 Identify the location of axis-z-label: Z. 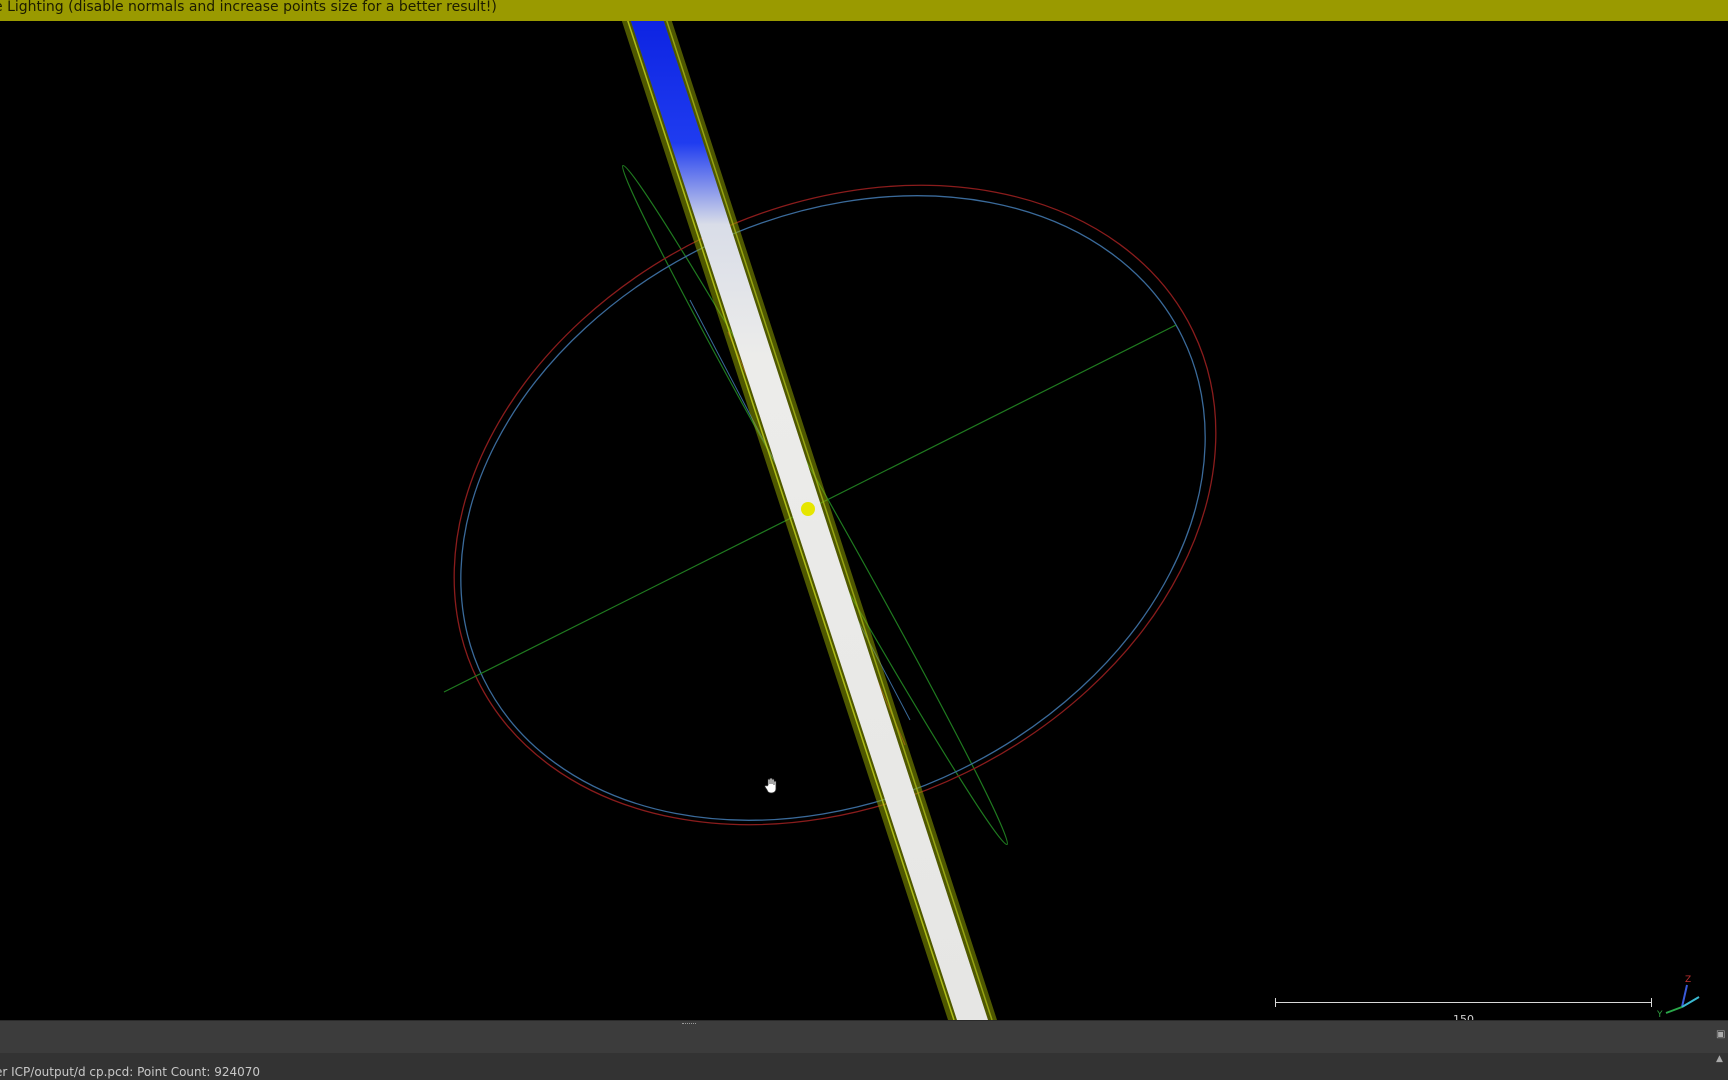
(1688, 980).